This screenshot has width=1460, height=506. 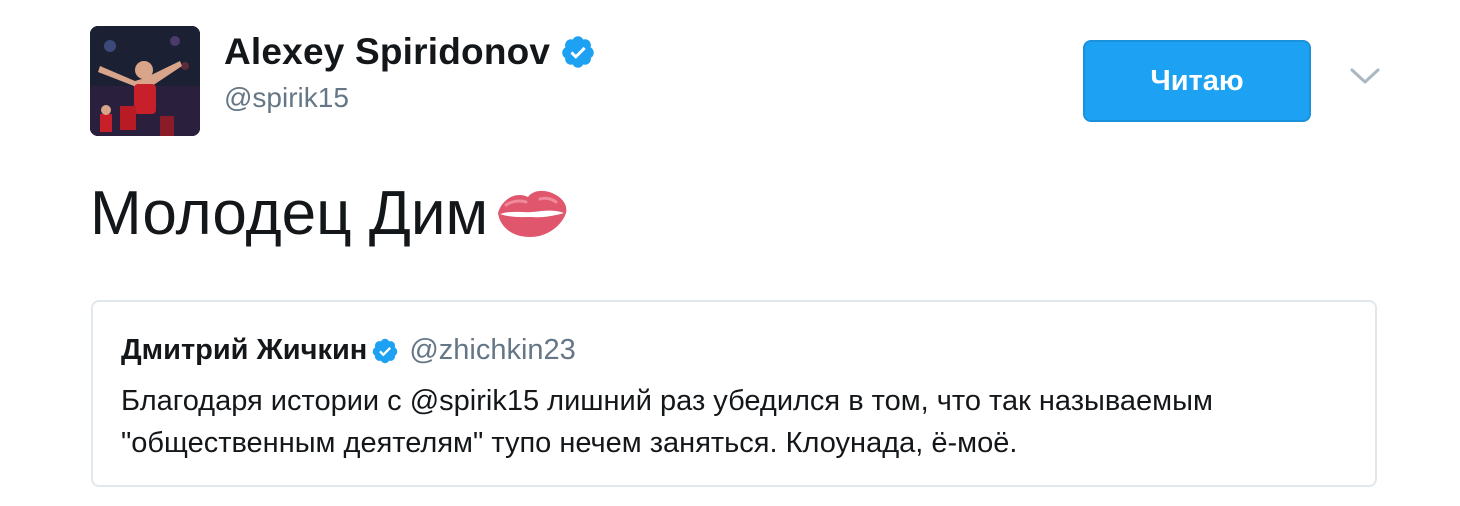 I want to click on avatar, so click(x=145, y=81).